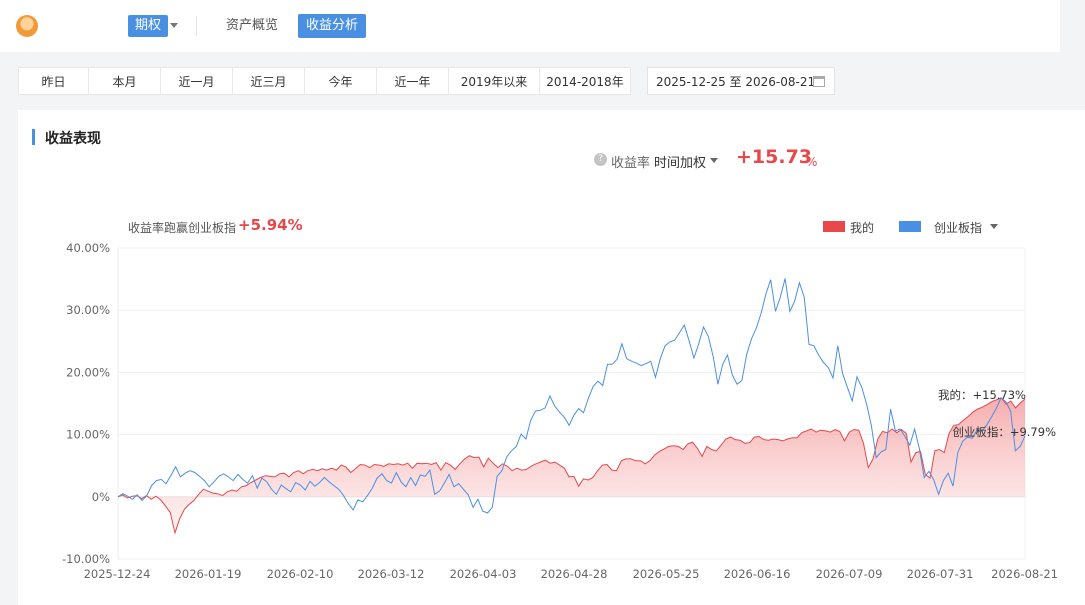  Describe the element at coordinates (124, 81) in the screenshot. I see `range-this-month: 本月` at that location.